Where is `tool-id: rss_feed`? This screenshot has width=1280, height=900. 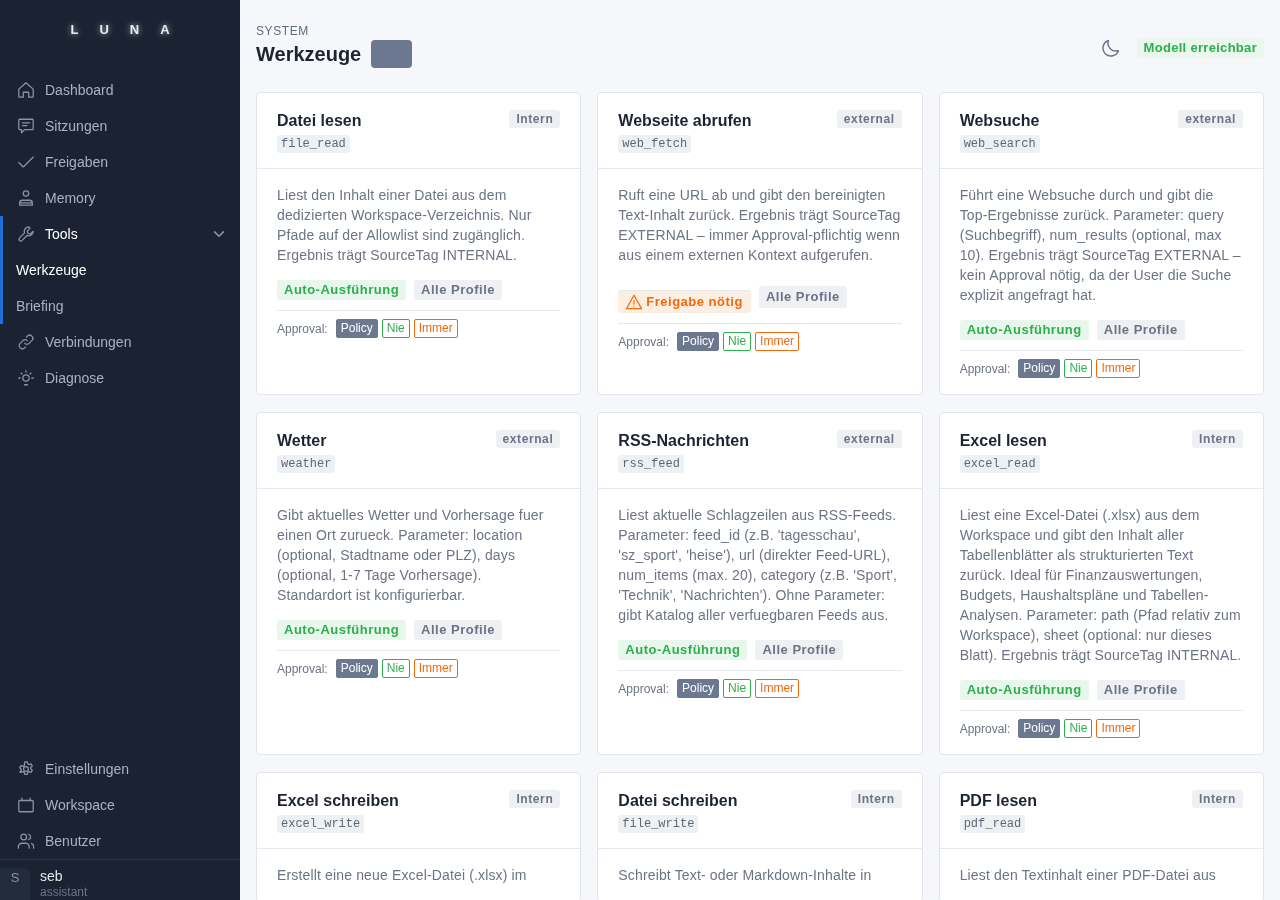
tool-id: rss_feed is located at coordinates (651, 464).